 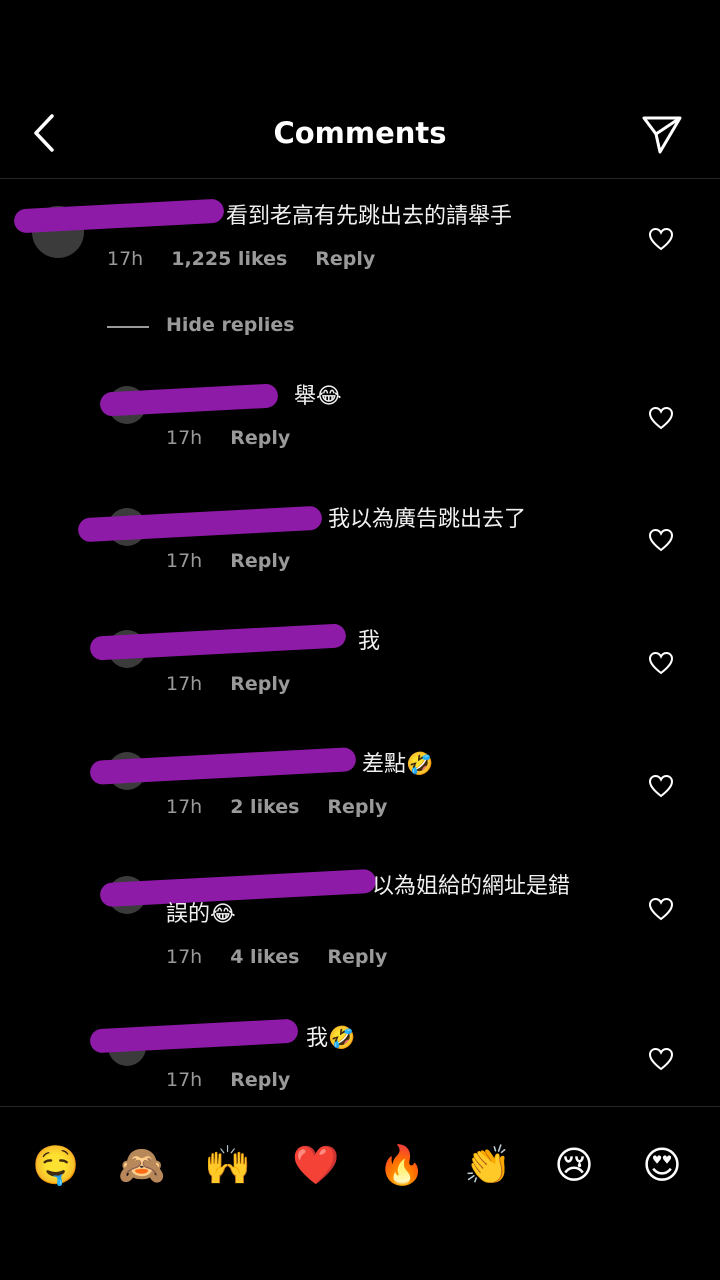 I want to click on reply-meta: 17h 4 likes Reply, so click(x=290, y=957).